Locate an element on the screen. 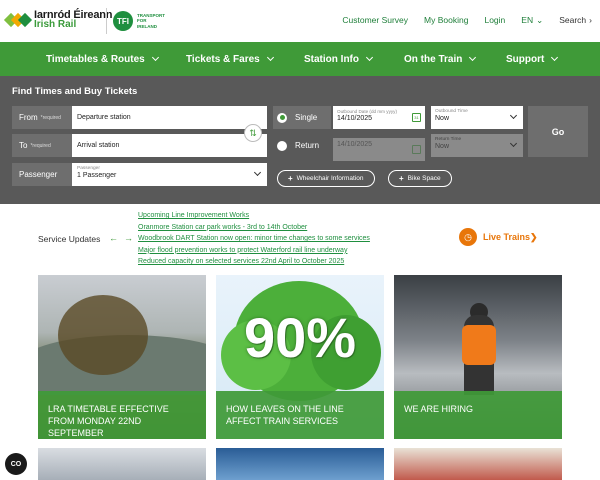 The width and height of the screenshot is (600, 480). from-label-text: From is located at coordinates (28, 117).